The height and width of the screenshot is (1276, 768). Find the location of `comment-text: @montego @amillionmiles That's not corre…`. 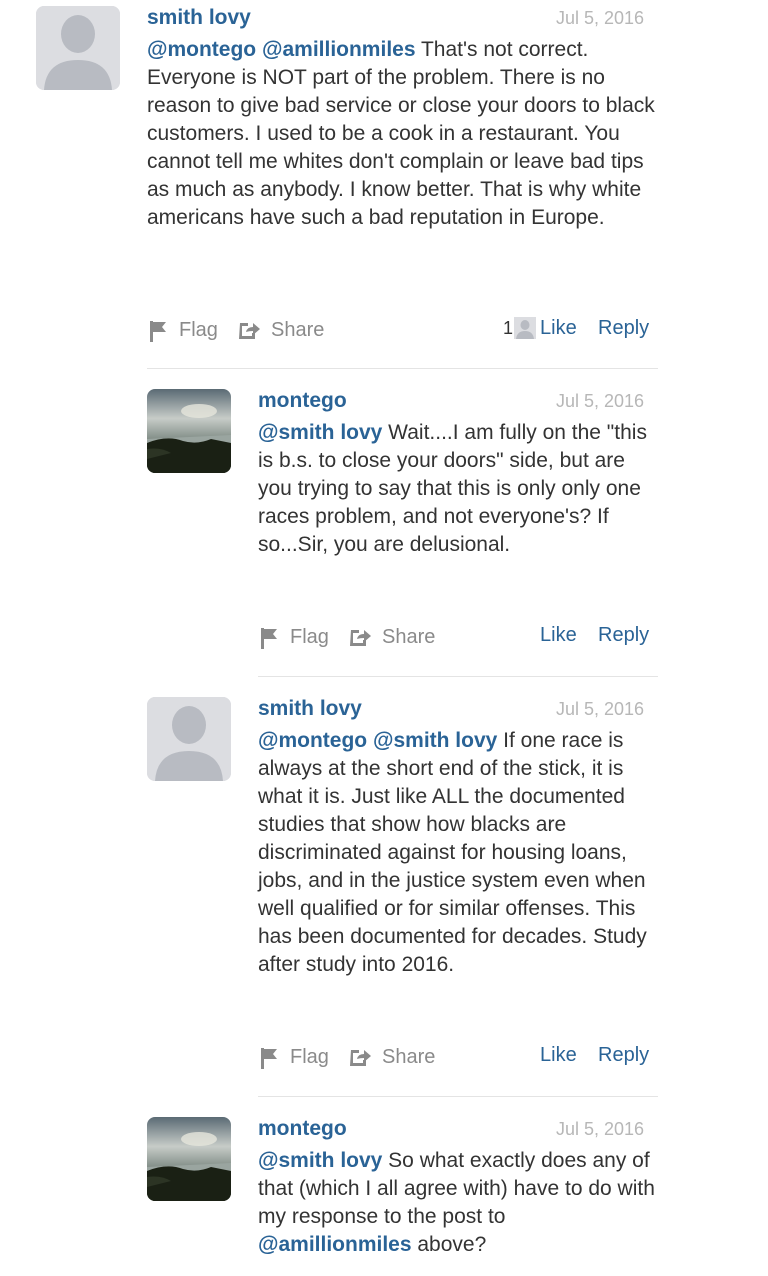

comment-text: @montego @amillionmiles That's not corre… is located at coordinates (403, 134).